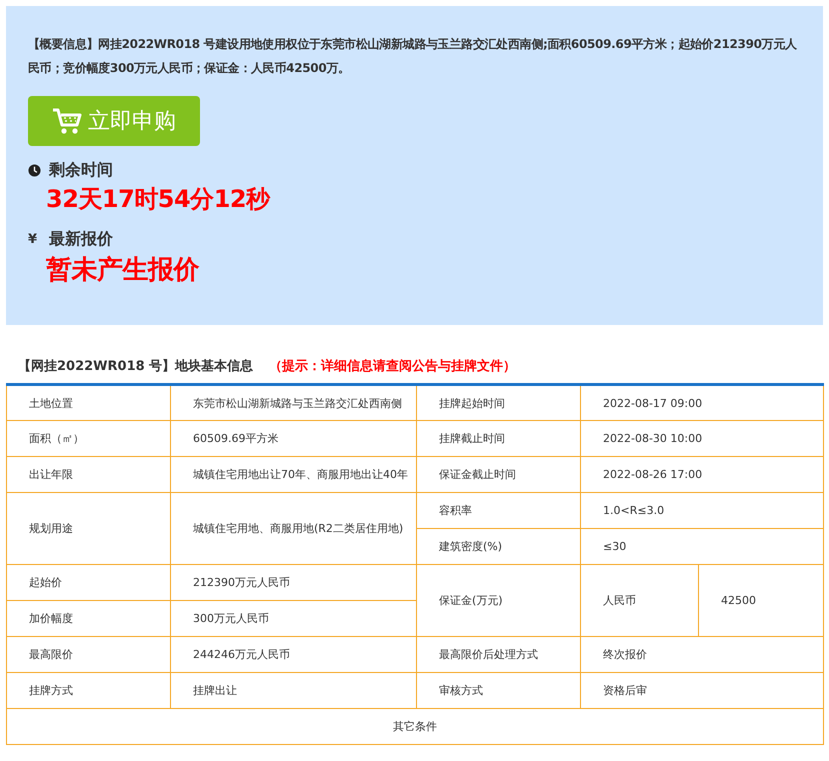  Describe the element at coordinates (67, 121) in the screenshot. I see `cart-icon` at that location.